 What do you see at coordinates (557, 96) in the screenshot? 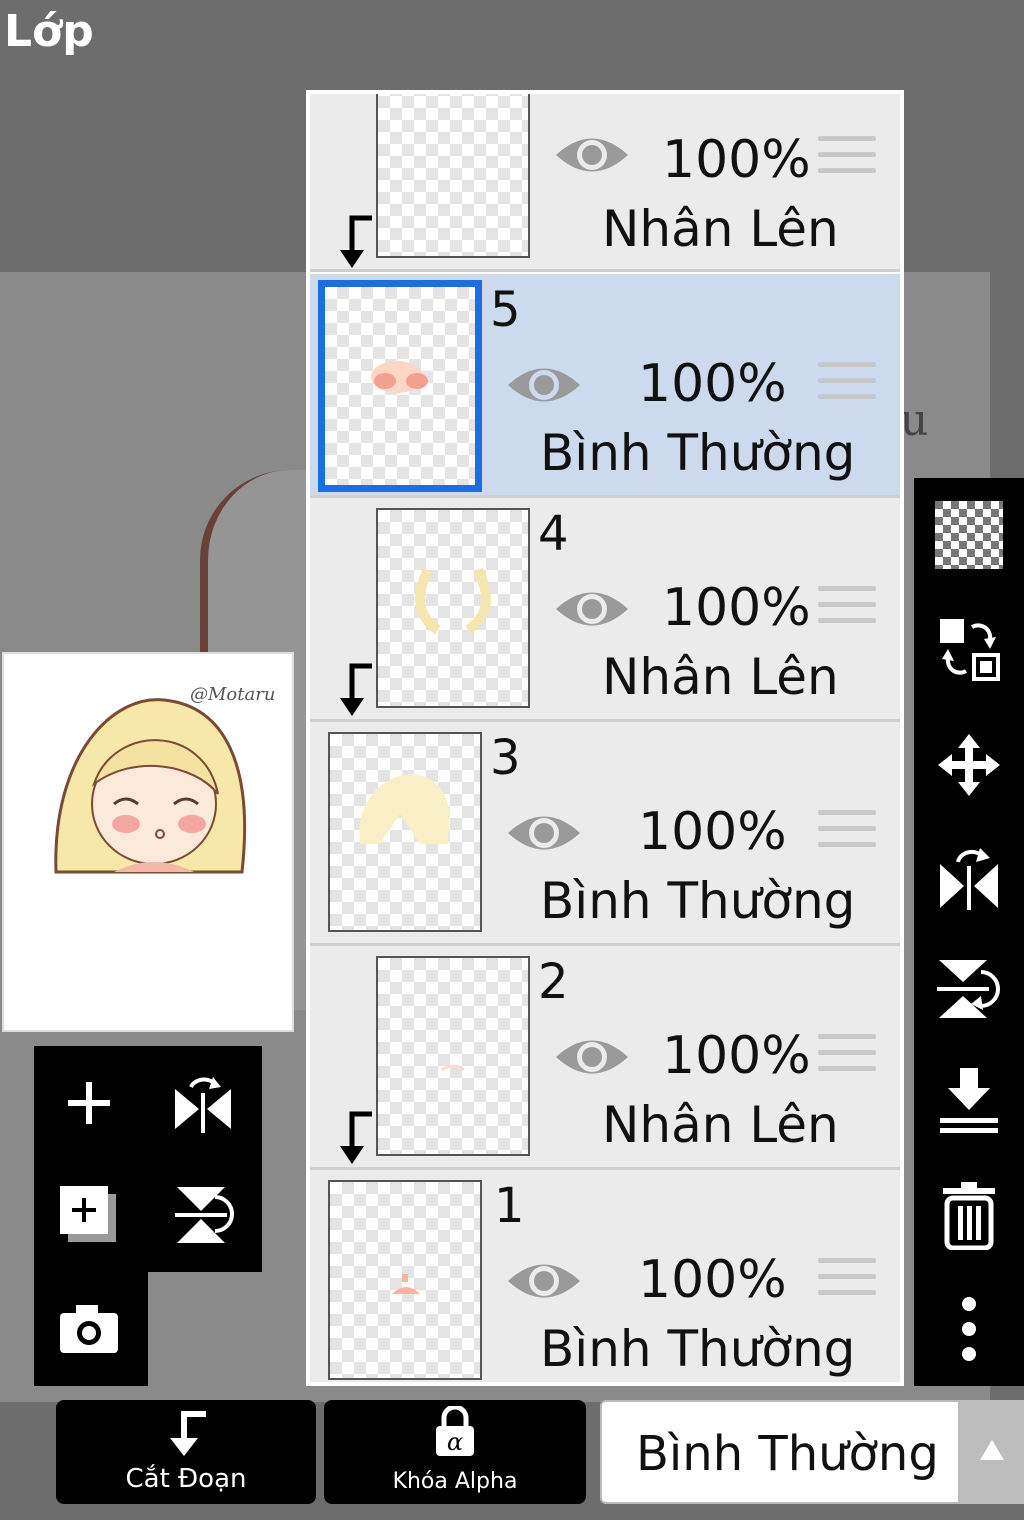
I see `layer-number: 6` at bounding box center [557, 96].